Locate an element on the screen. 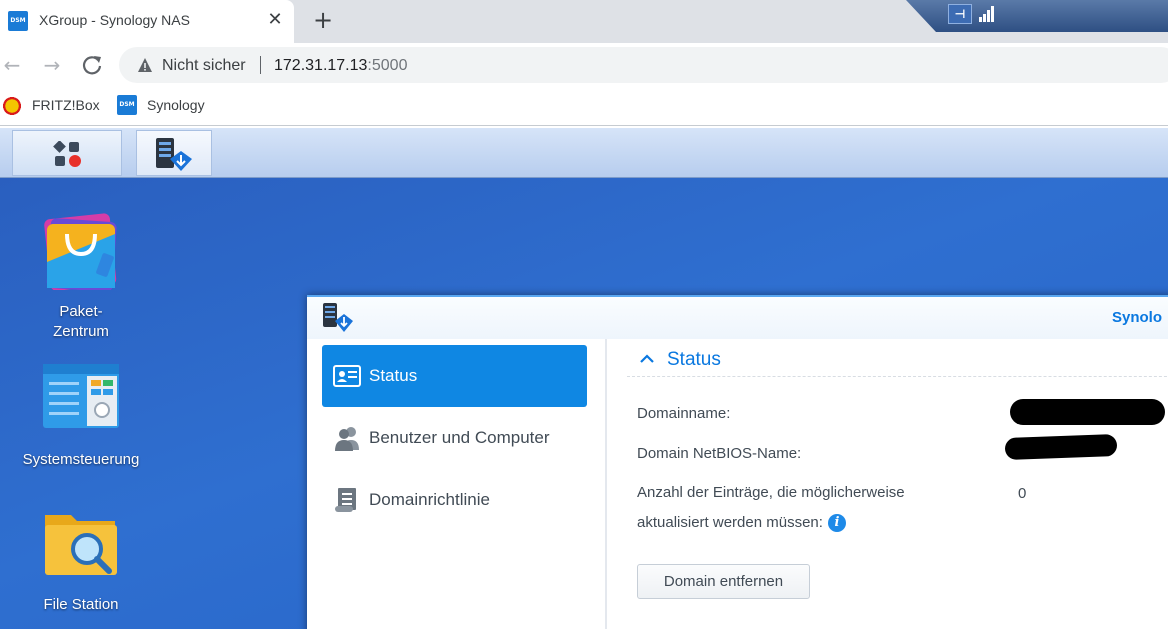 This screenshot has height=629, width=1168. bookmark-synology: DSM Synology is located at coordinates (161, 106).